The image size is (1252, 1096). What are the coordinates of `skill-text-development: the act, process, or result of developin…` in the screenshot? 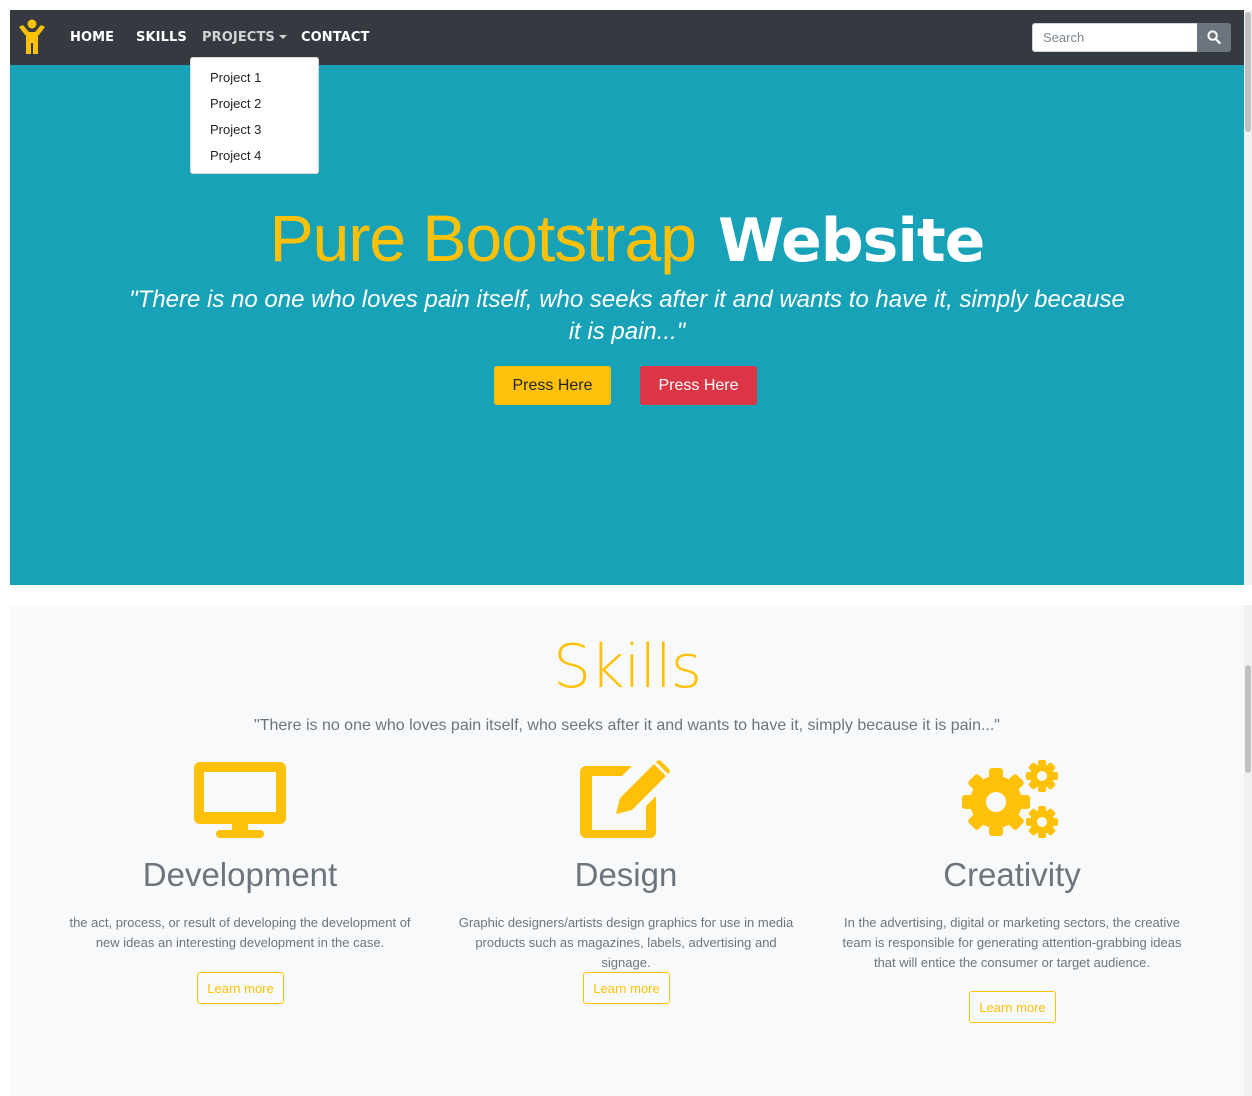 It's located at (240, 932).